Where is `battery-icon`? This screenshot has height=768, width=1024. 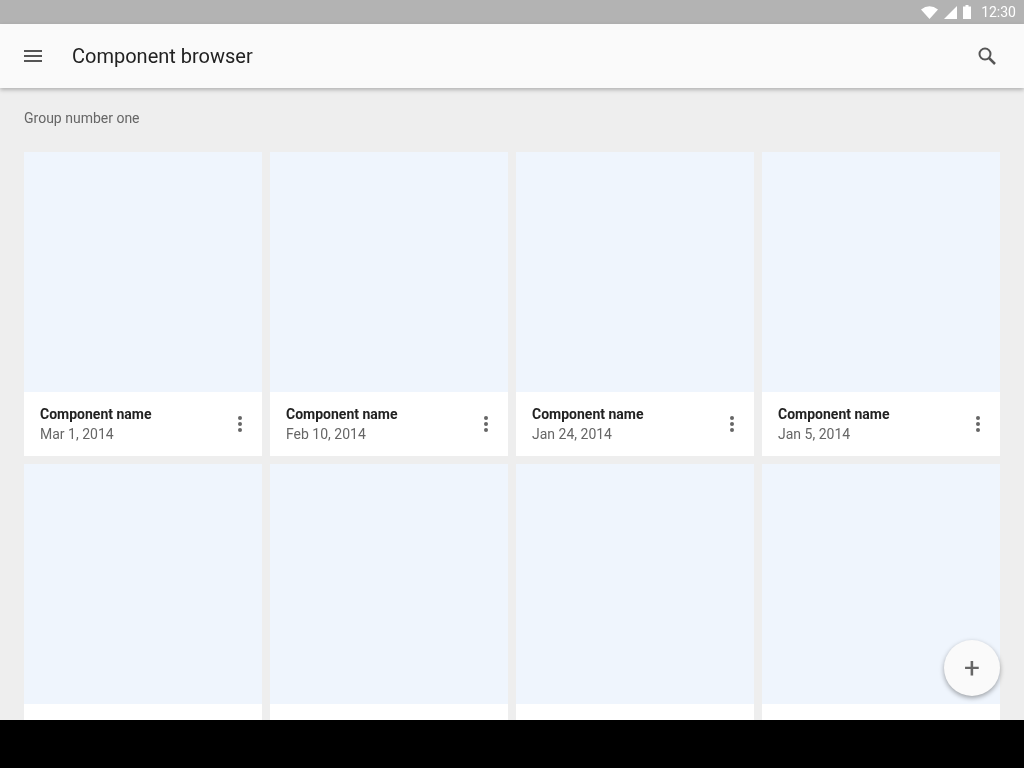
battery-icon is located at coordinates (967, 12).